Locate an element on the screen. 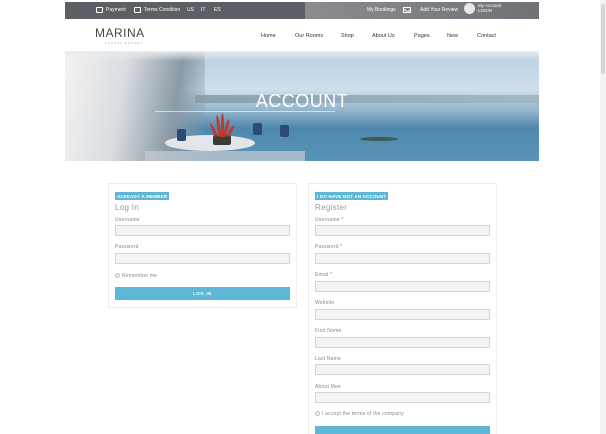 The height and width of the screenshot is (434, 606). register-username-label: Username * is located at coordinates (329, 220).